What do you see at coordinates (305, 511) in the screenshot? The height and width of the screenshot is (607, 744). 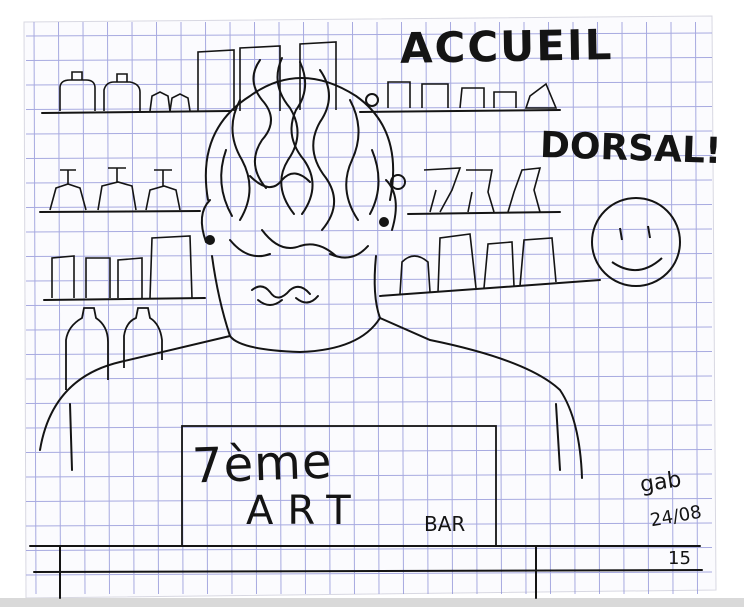 I see `shirt-text-line2: ART` at bounding box center [305, 511].